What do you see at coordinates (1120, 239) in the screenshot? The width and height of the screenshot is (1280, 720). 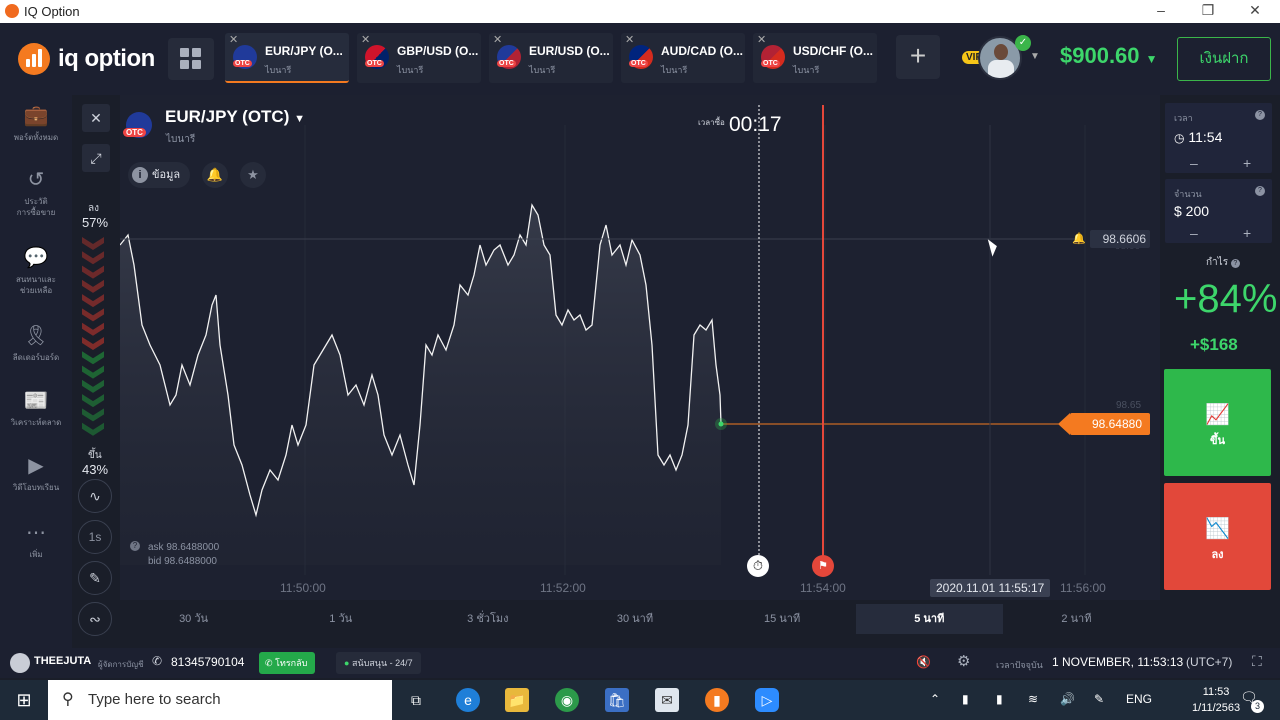 I see `alert-price-tag: 98.6606` at bounding box center [1120, 239].